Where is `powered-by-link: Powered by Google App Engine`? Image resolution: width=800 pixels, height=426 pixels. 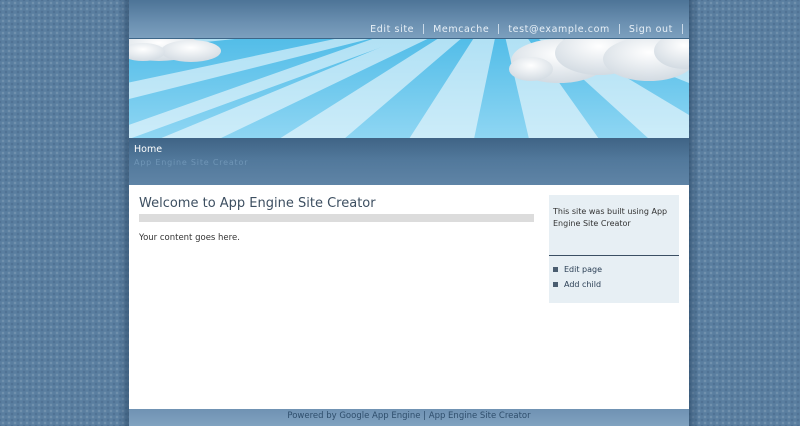
powered-by-link: Powered by Google App Engine is located at coordinates (353, 416).